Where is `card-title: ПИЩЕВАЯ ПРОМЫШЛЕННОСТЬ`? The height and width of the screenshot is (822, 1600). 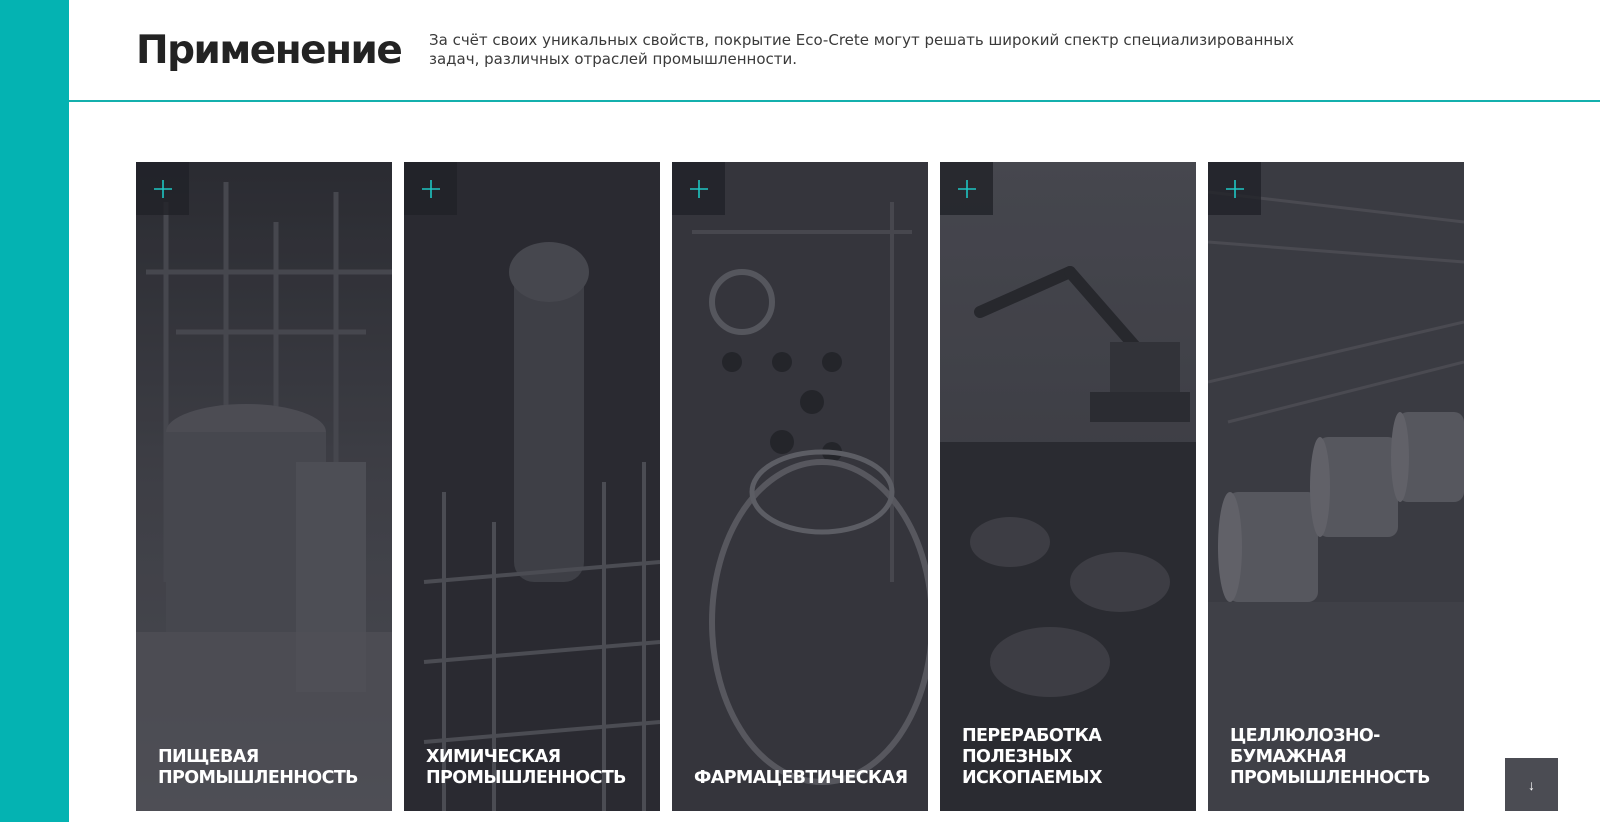
card-title: ПИЩЕВАЯ ПРОМЫШЛЕННОСТЬ is located at coordinates (258, 767).